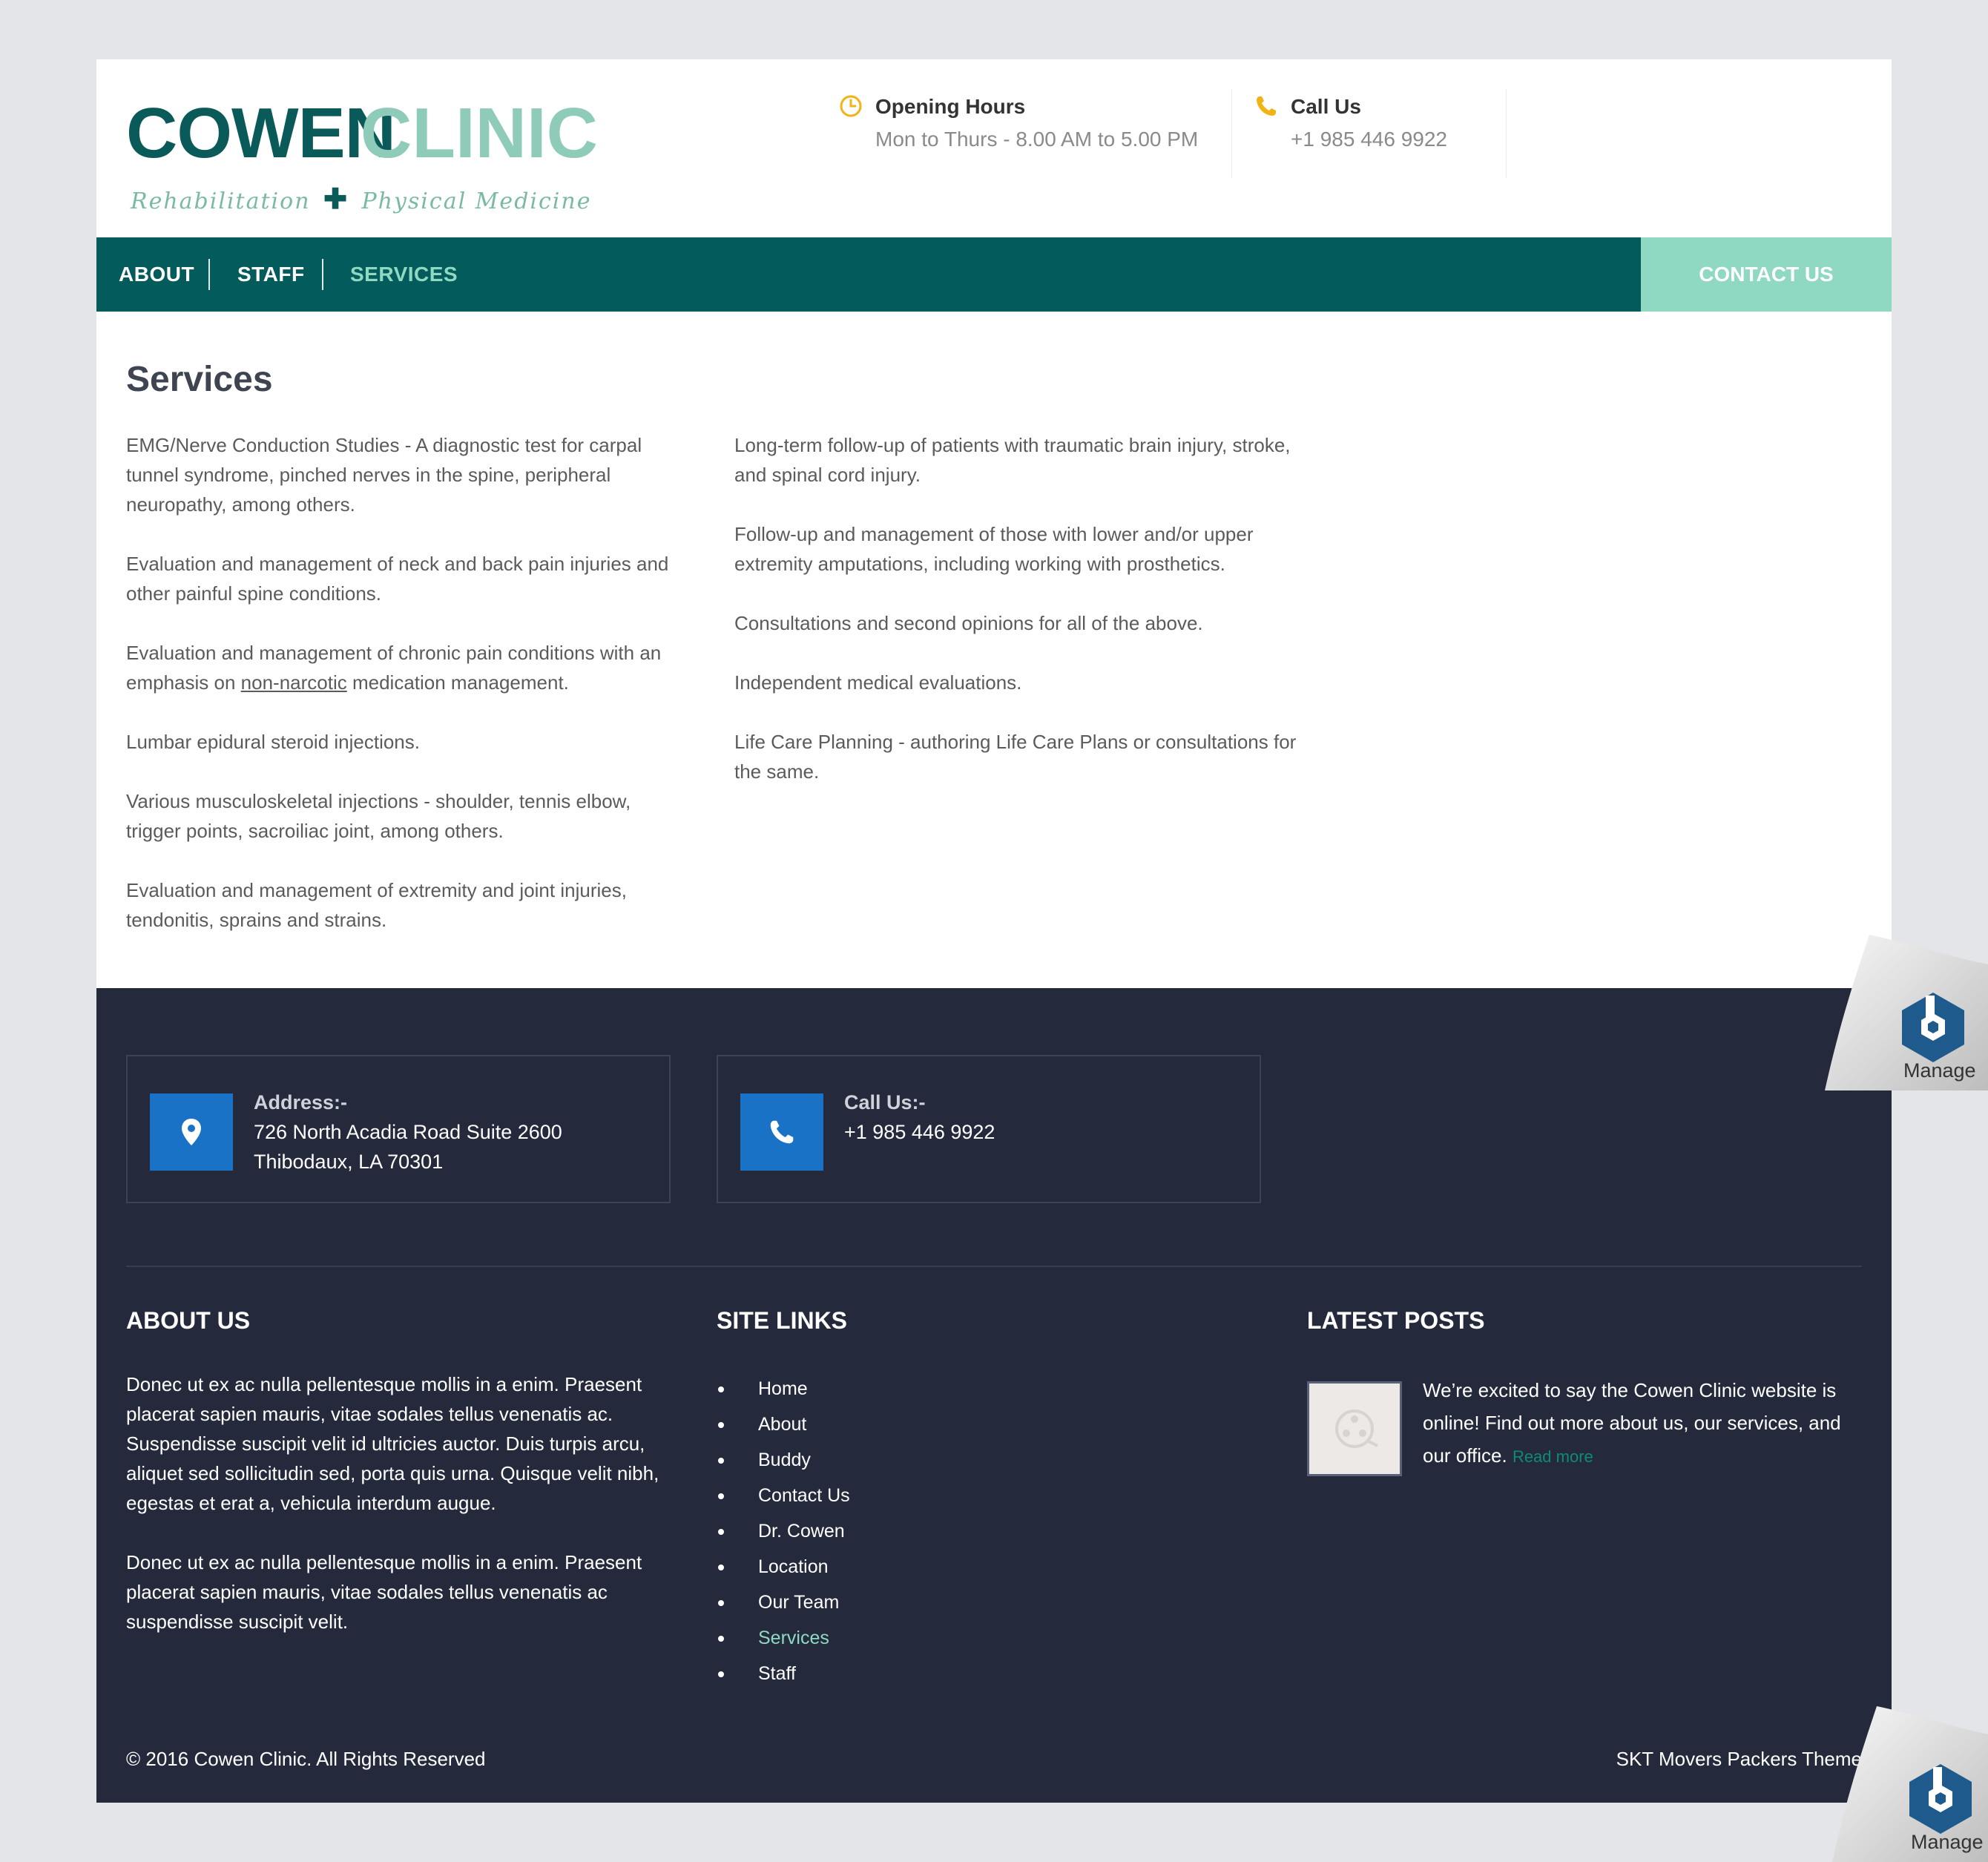  I want to click on latest-posts-heading: LATEST POSTS, so click(1396, 1321).